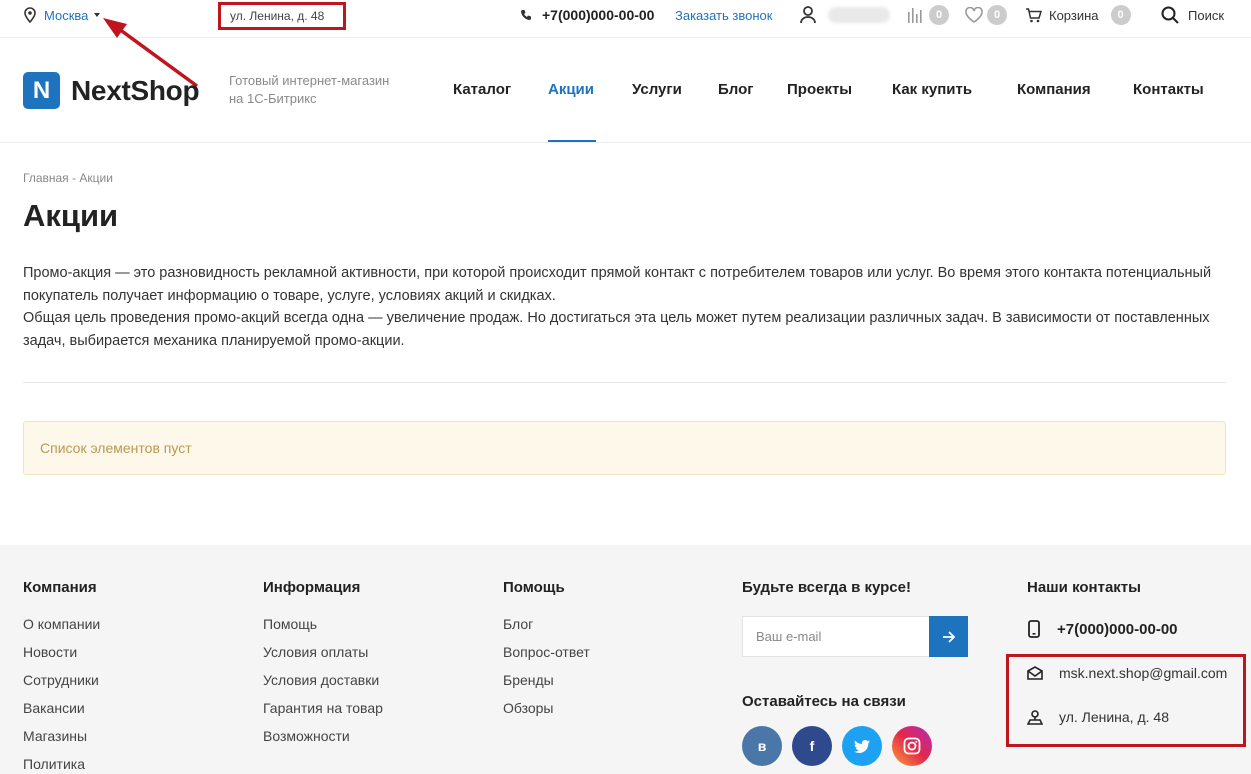  I want to click on nav-services: Услуги, so click(657, 89).